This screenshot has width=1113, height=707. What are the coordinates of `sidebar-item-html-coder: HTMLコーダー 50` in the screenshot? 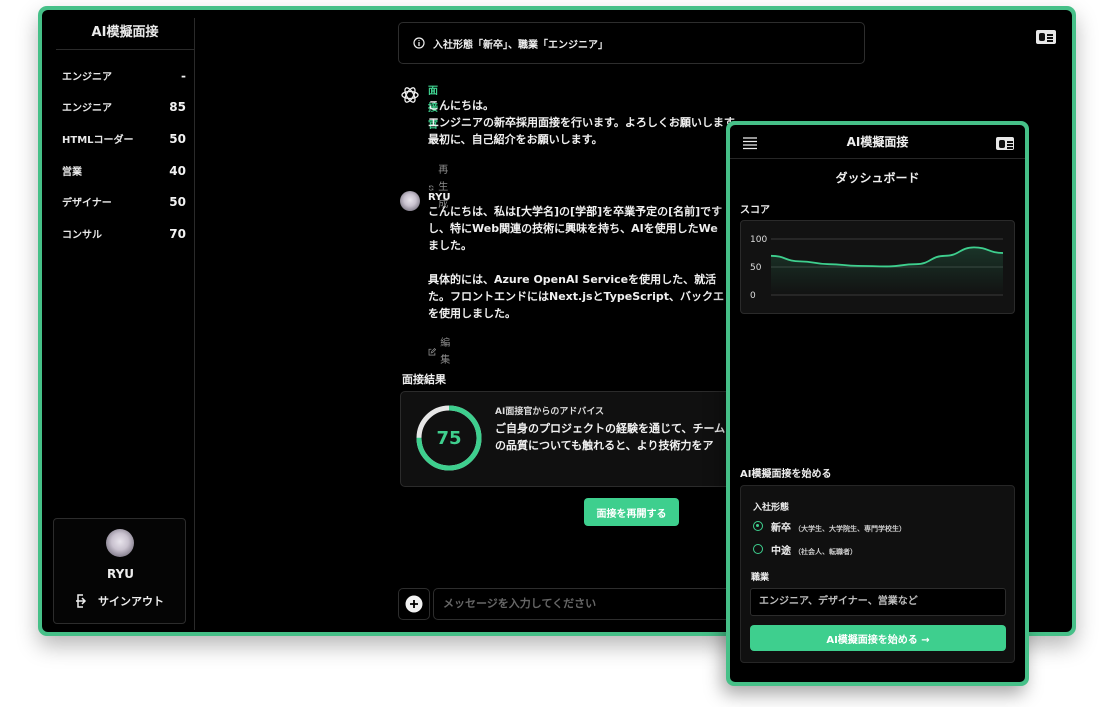 It's located at (124, 139).